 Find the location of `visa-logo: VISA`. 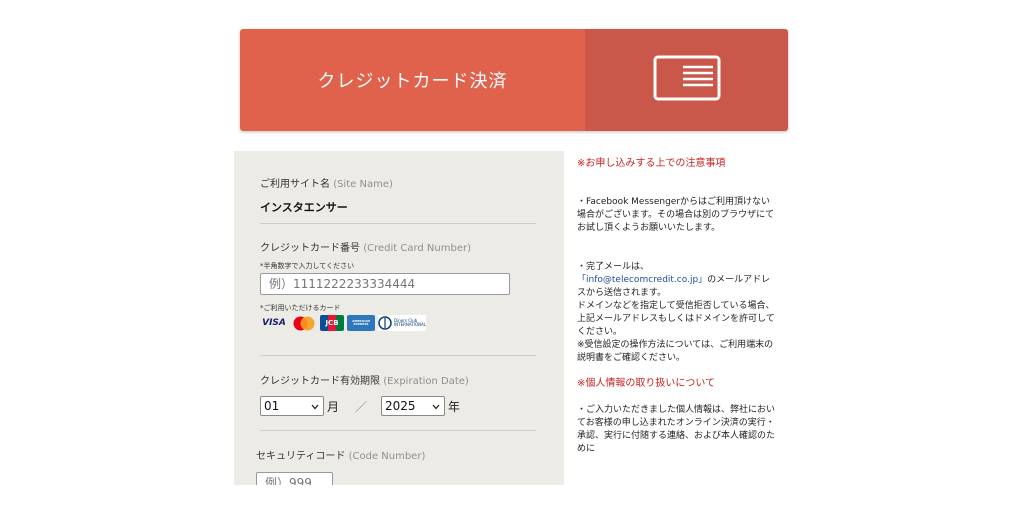

visa-logo: VISA is located at coordinates (274, 323).